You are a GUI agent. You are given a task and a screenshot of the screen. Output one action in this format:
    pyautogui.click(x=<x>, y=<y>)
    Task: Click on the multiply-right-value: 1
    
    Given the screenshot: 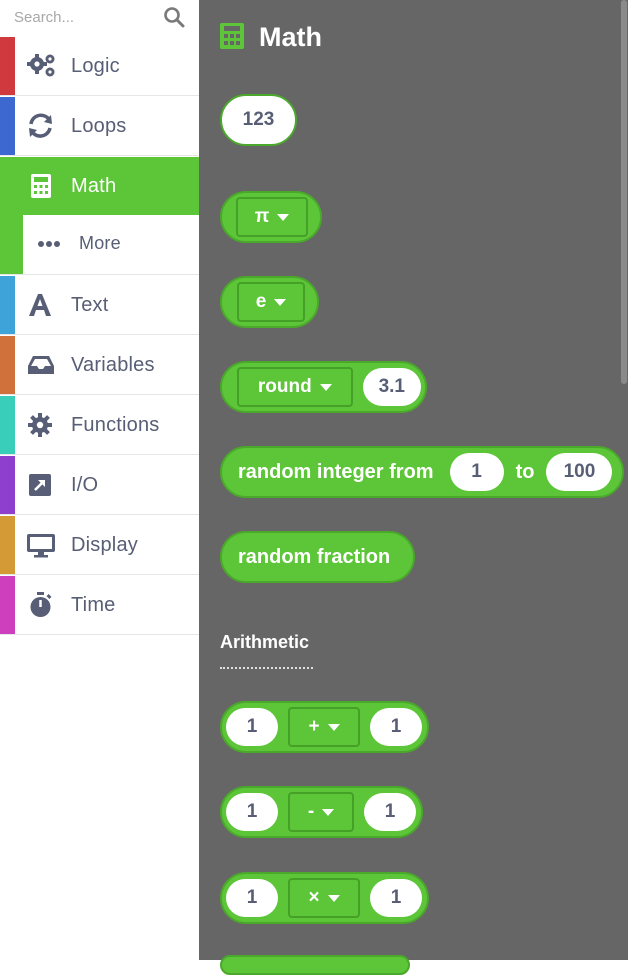 What is the action you would take?
    pyautogui.click(x=396, y=897)
    